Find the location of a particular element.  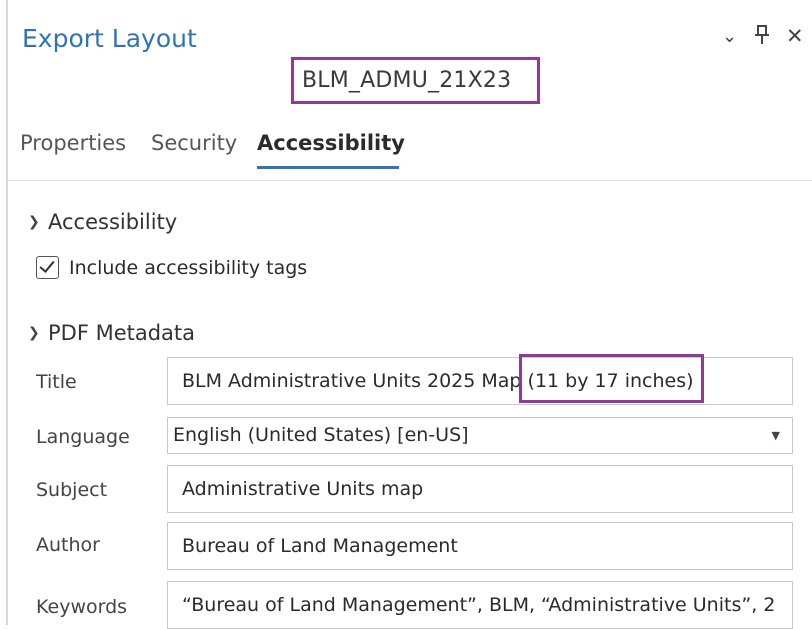

author-field: Bureau of Land Management is located at coordinates (480, 546).